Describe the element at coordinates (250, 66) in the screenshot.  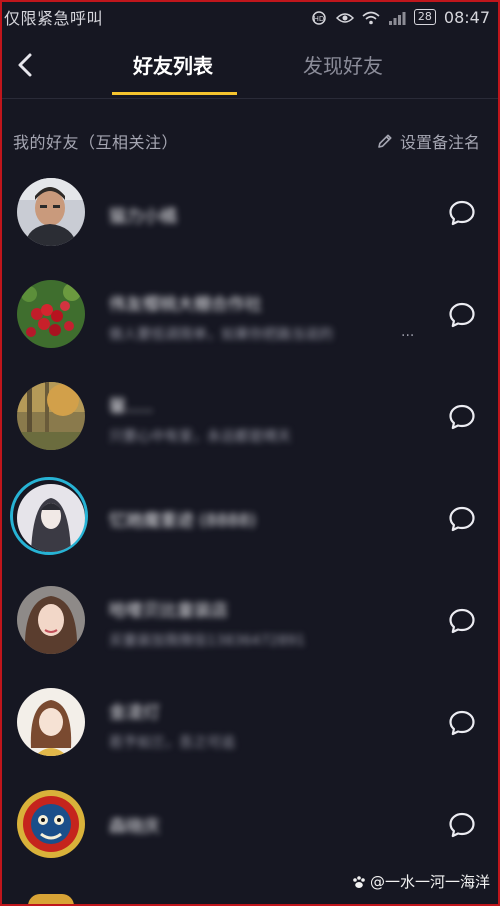
I see `top-nav: 好友列表 发现好友` at that location.